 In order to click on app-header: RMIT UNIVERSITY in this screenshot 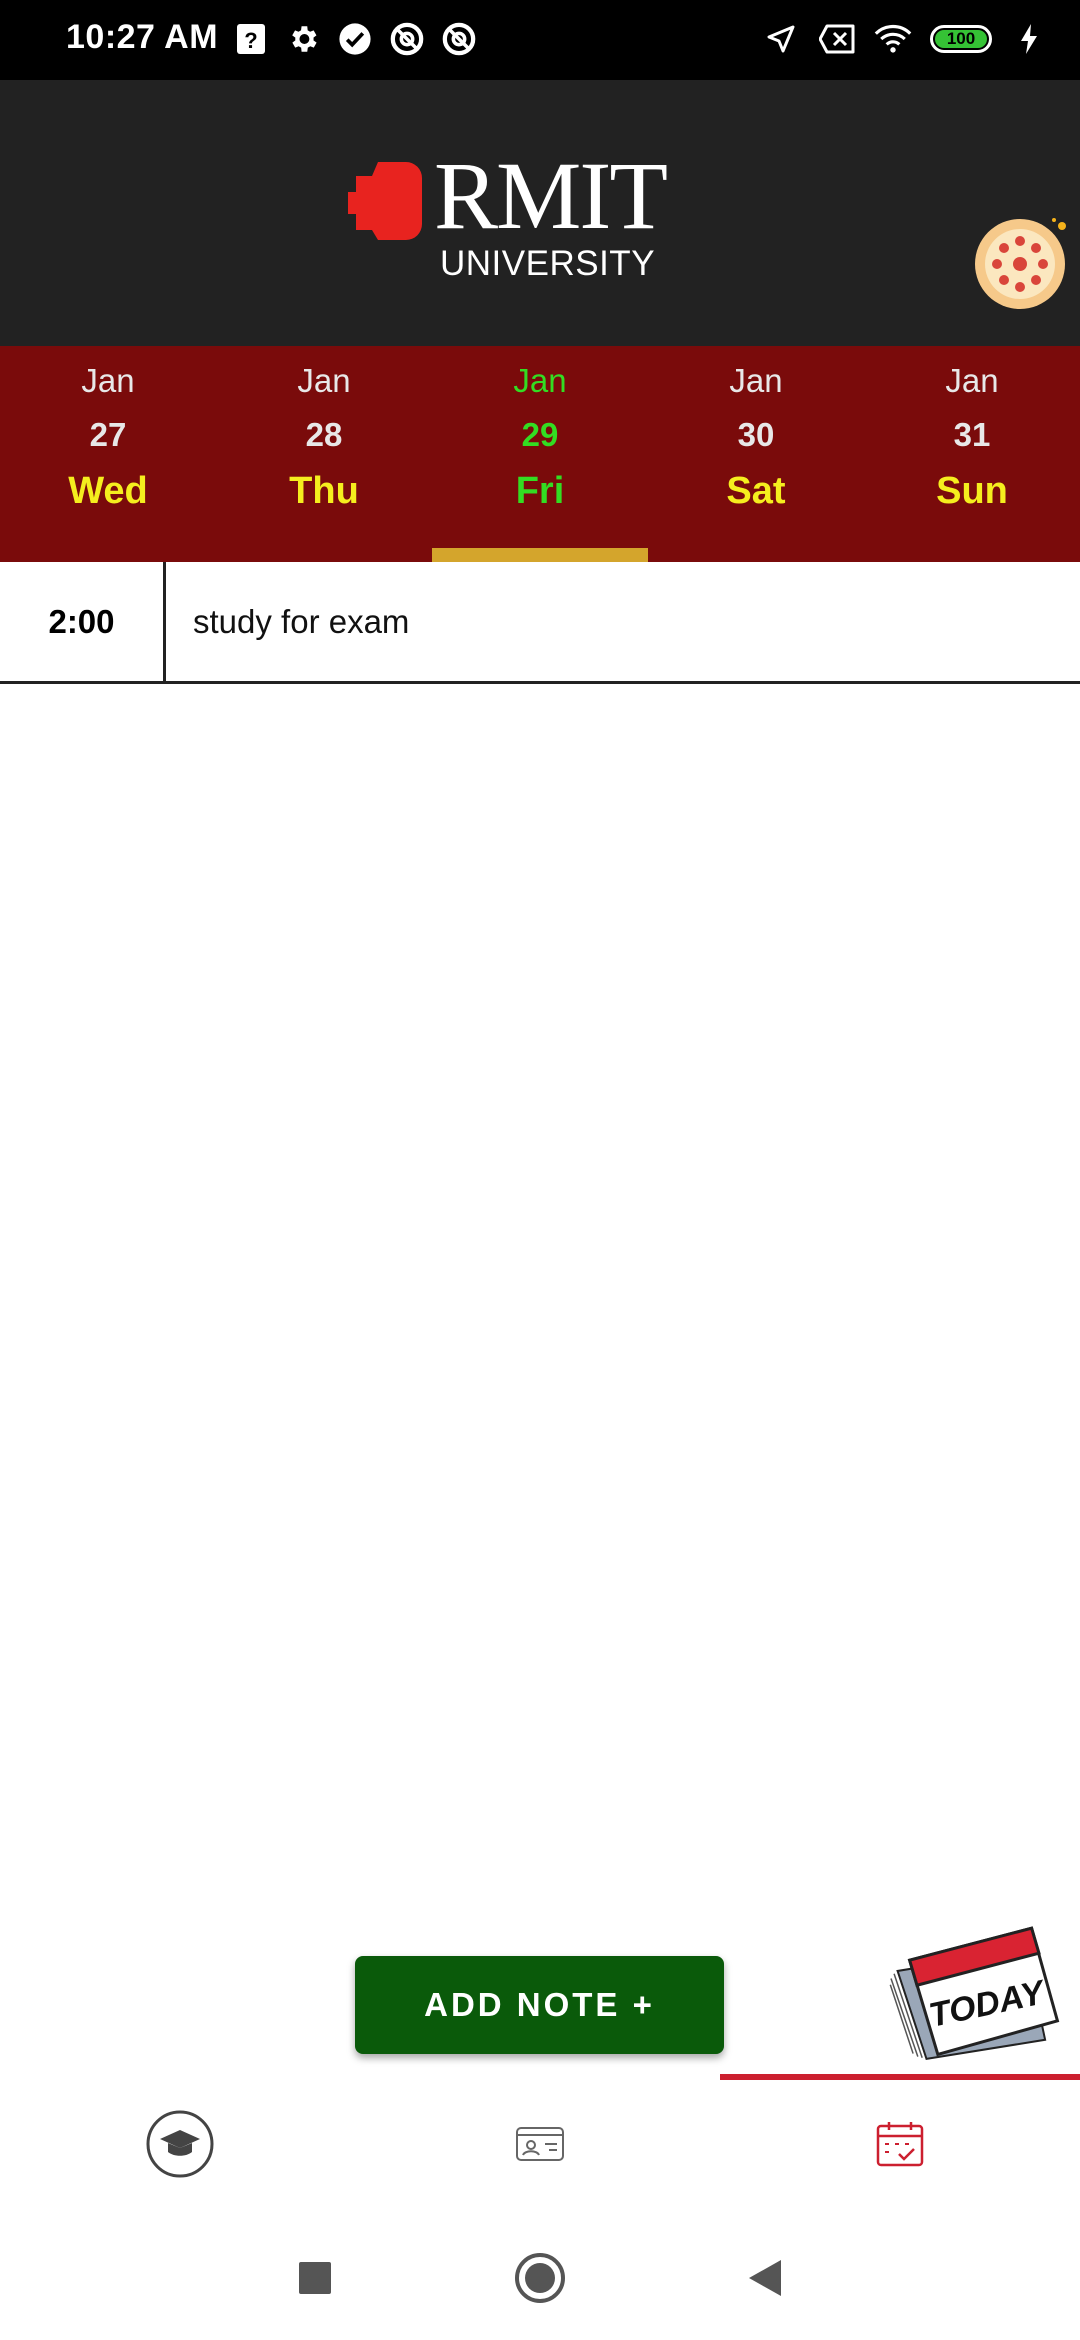, I will do `click(540, 213)`.